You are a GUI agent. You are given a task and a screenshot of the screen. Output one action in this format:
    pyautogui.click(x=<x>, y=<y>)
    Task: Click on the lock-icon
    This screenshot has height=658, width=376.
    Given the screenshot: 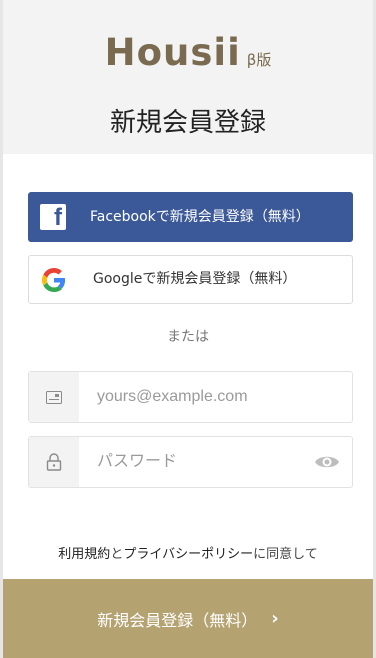 What is the action you would take?
    pyautogui.click(x=54, y=462)
    